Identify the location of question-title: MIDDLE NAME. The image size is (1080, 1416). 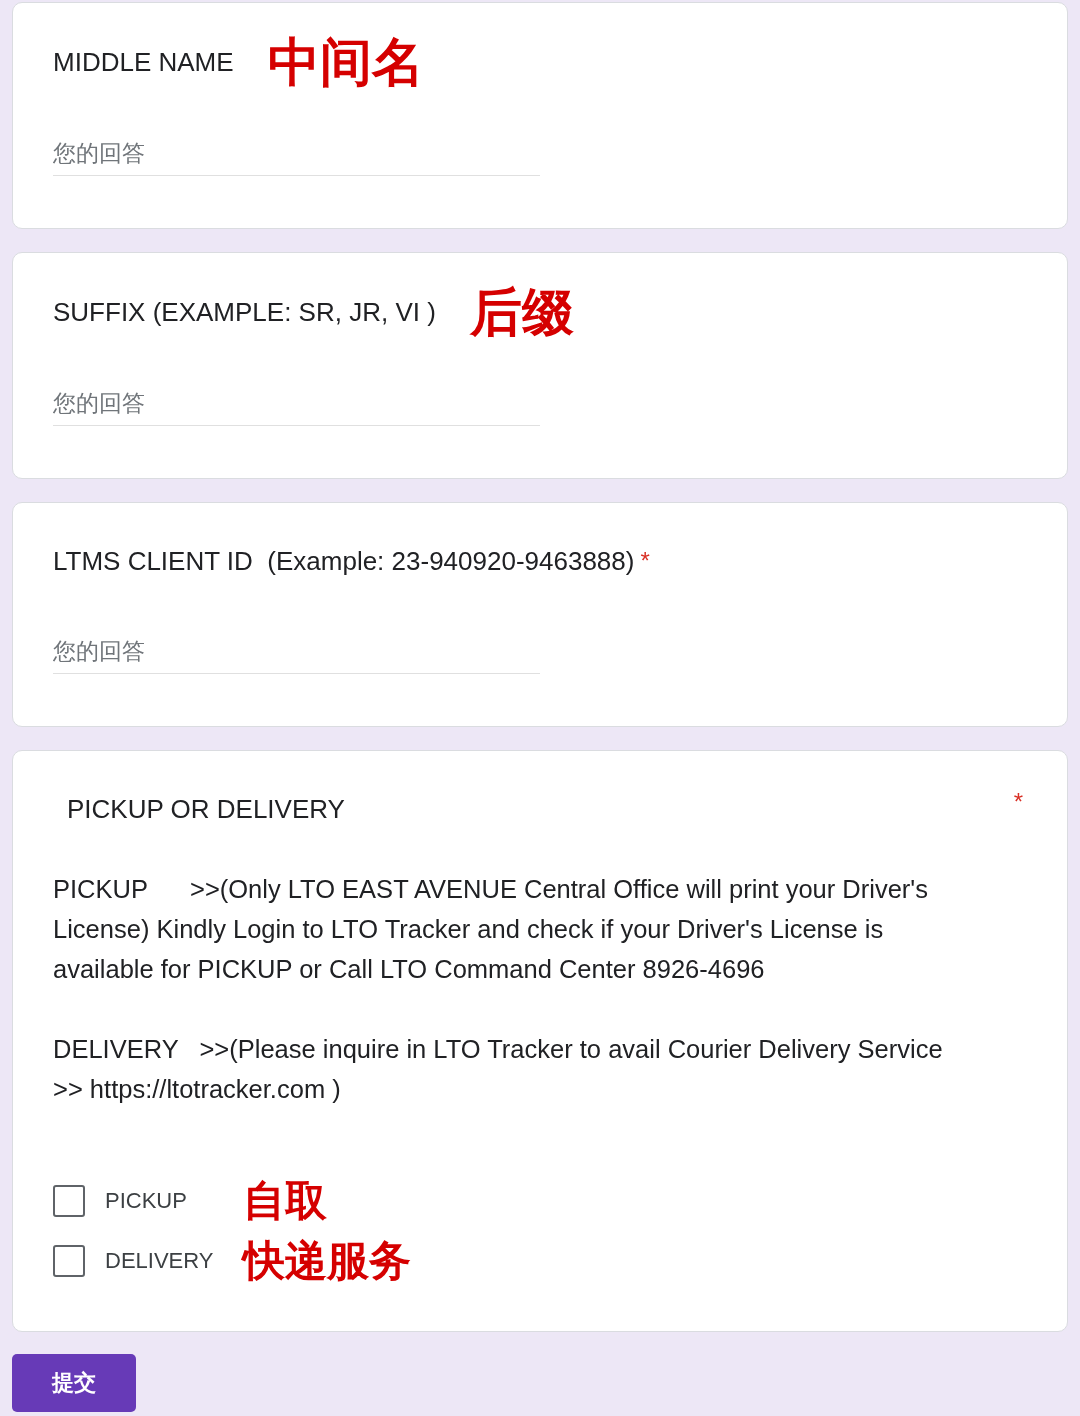
(143, 62).